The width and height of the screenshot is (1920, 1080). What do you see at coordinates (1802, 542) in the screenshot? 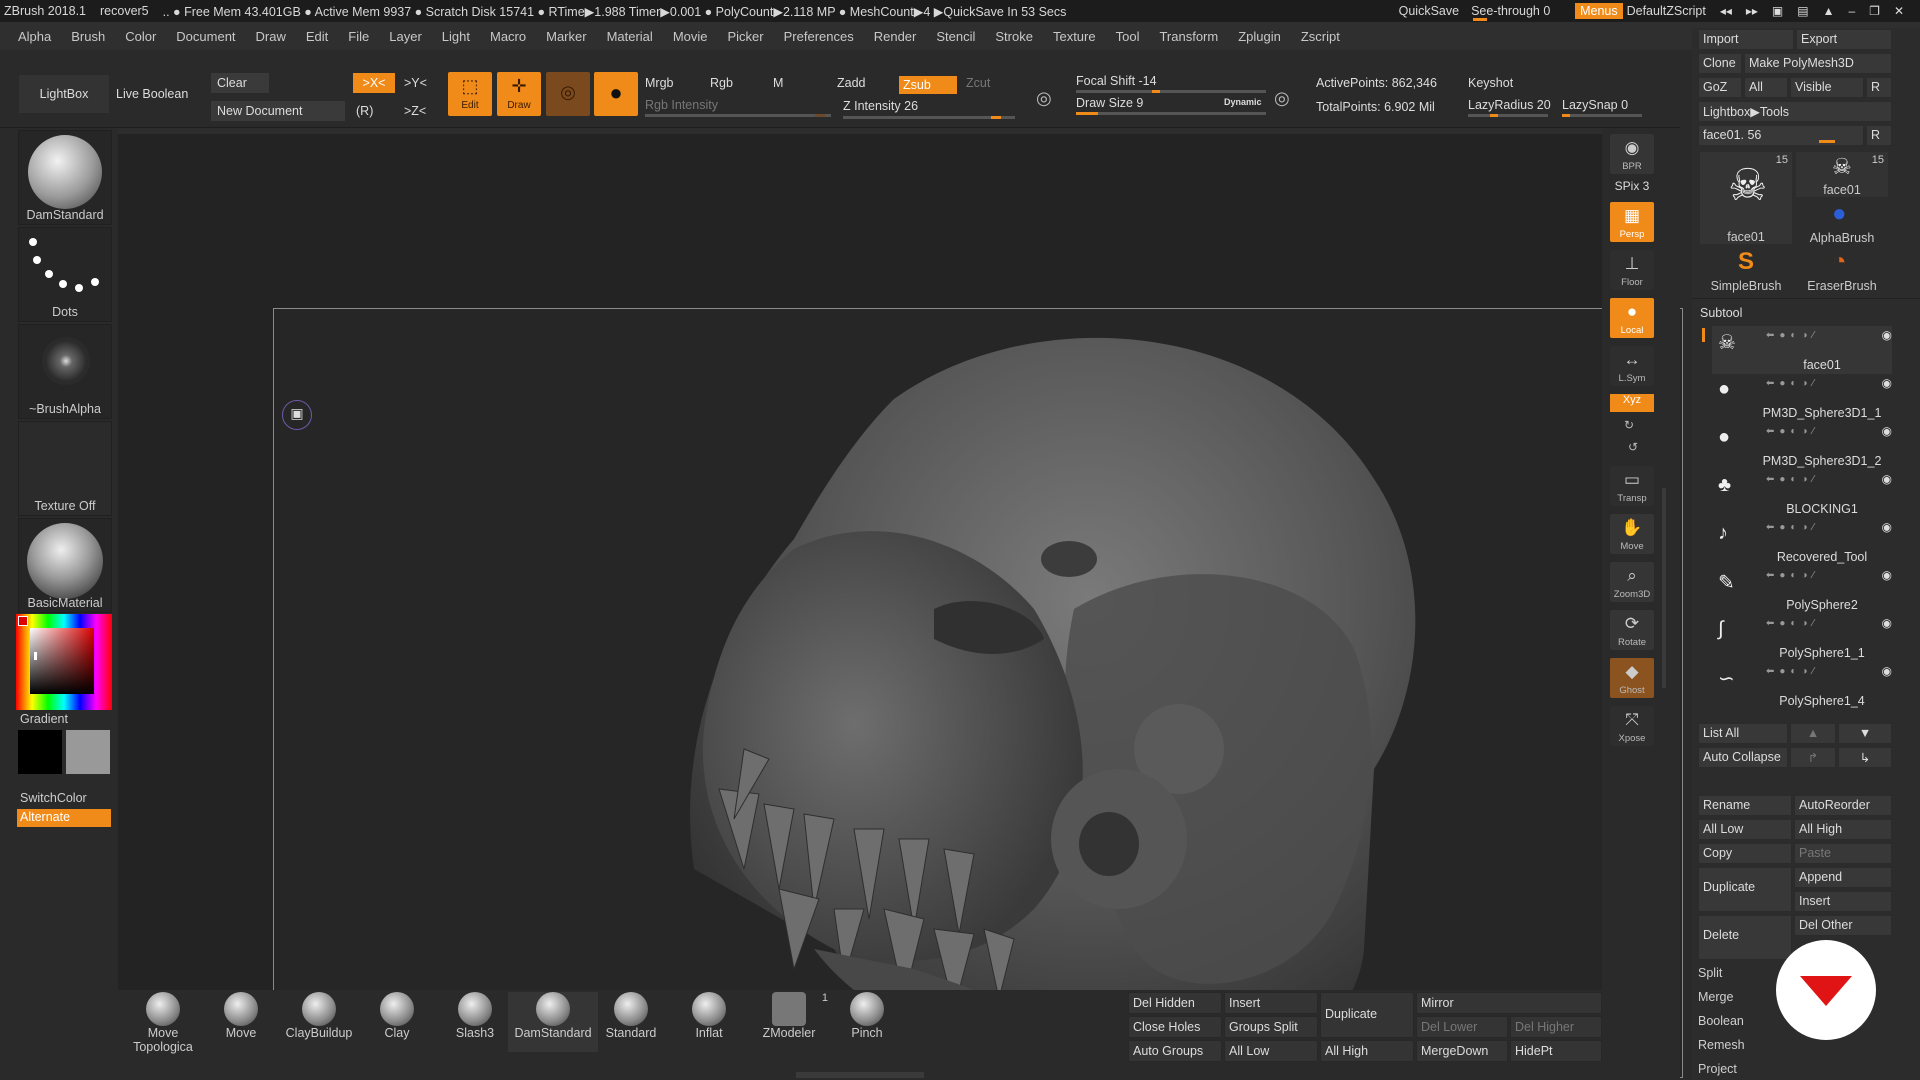
I see `subtool-item: ♪ ⬅●◐◑⁄ ◉ Recovered_Tool` at bounding box center [1802, 542].